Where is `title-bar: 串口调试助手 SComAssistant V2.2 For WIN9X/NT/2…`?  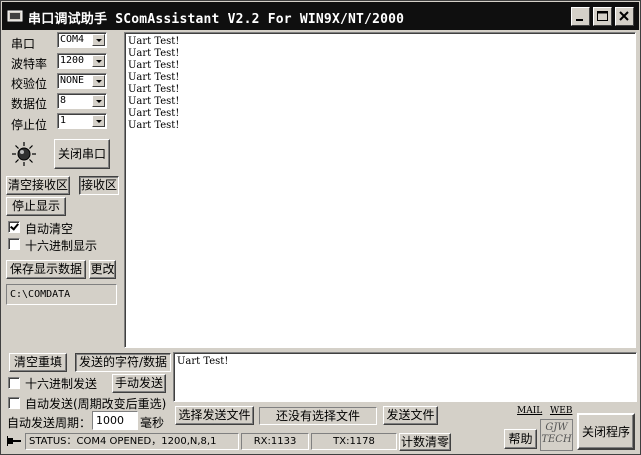
title-bar: 串口调试助手 SComAssistant V2.2 For WIN9X/NT/2… is located at coordinates (320, 16).